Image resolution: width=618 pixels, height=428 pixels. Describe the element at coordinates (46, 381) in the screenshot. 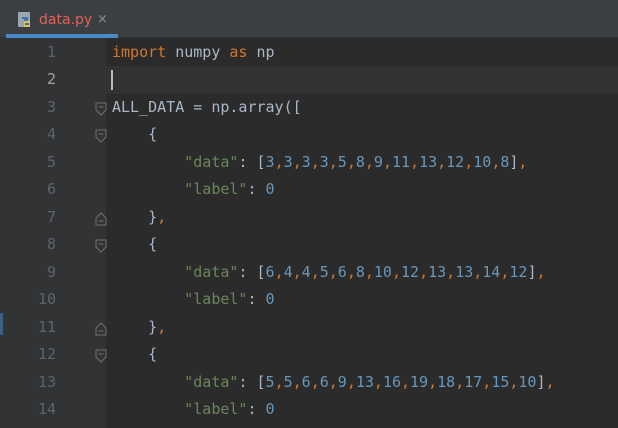

I see `line-number: 13` at that location.